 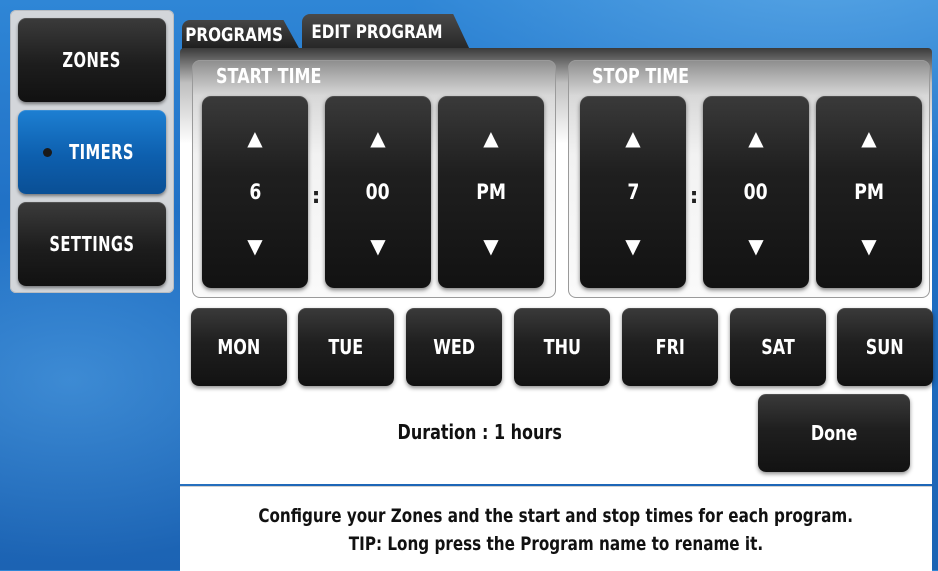 What do you see at coordinates (756, 138) in the screenshot?
I see `stop-minute-up-arrow-icon: ▲` at bounding box center [756, 138].